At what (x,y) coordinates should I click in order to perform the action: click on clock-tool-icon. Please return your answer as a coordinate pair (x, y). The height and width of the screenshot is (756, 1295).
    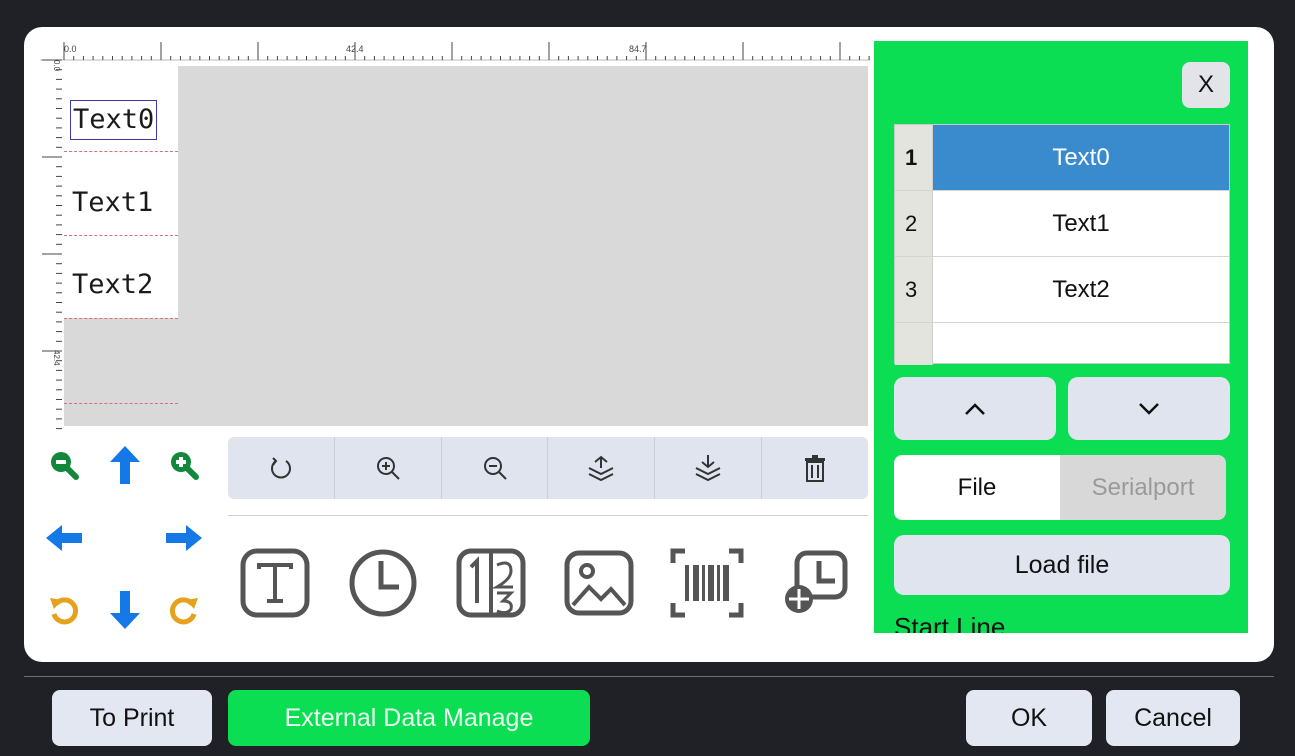
    Looking at the image, I should click on (383, 583).